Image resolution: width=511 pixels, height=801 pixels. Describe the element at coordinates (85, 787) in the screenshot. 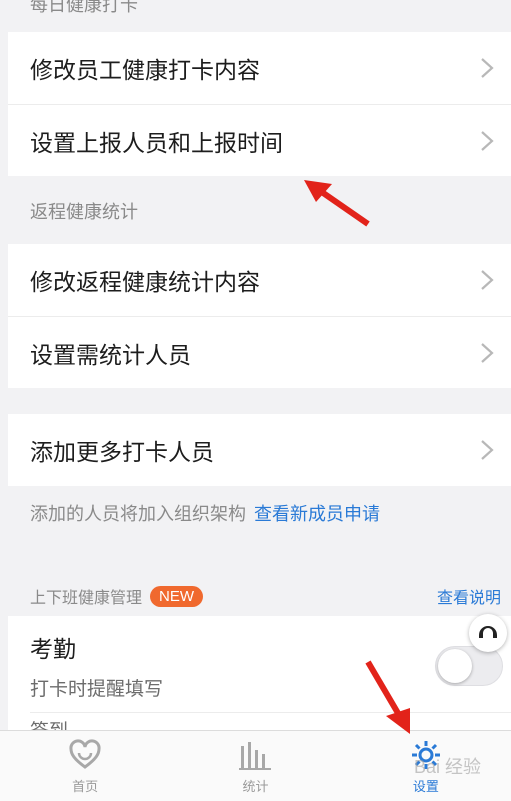

I see `tab-label: 首页` at that location.